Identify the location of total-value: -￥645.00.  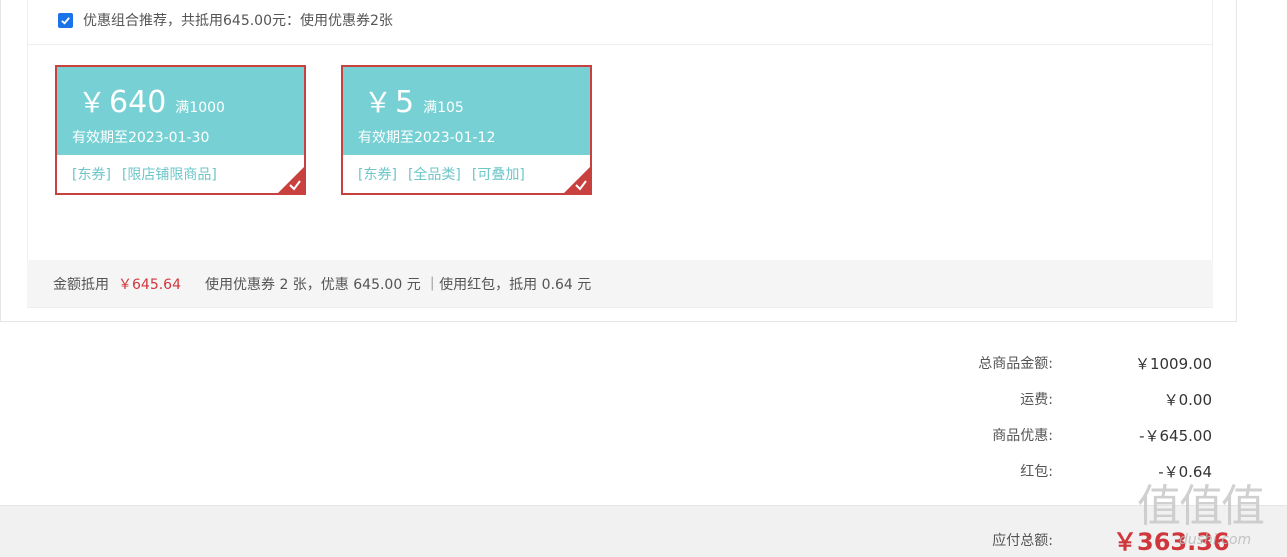
(1175, 435).